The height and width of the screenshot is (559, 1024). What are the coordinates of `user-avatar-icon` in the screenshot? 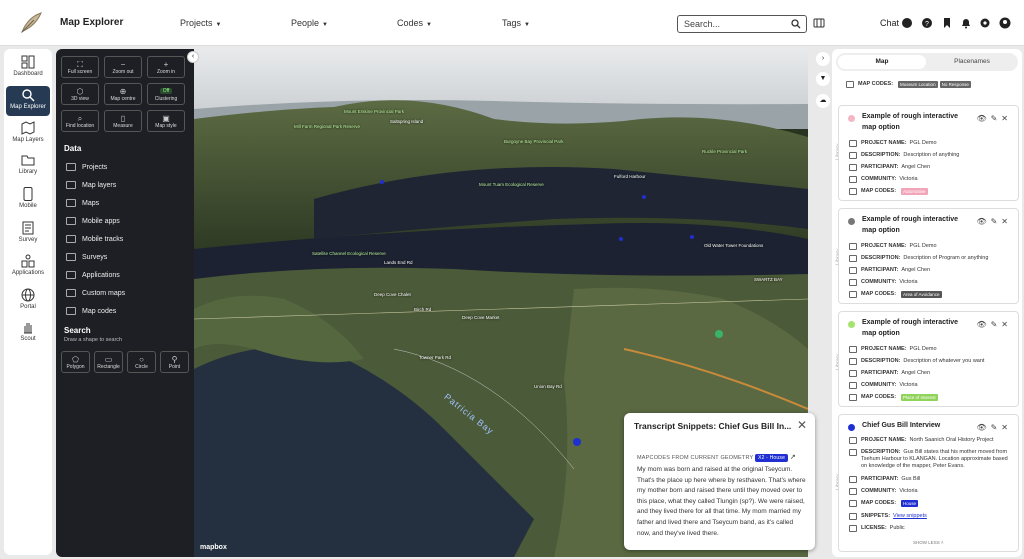 It's located at (1005, 23).